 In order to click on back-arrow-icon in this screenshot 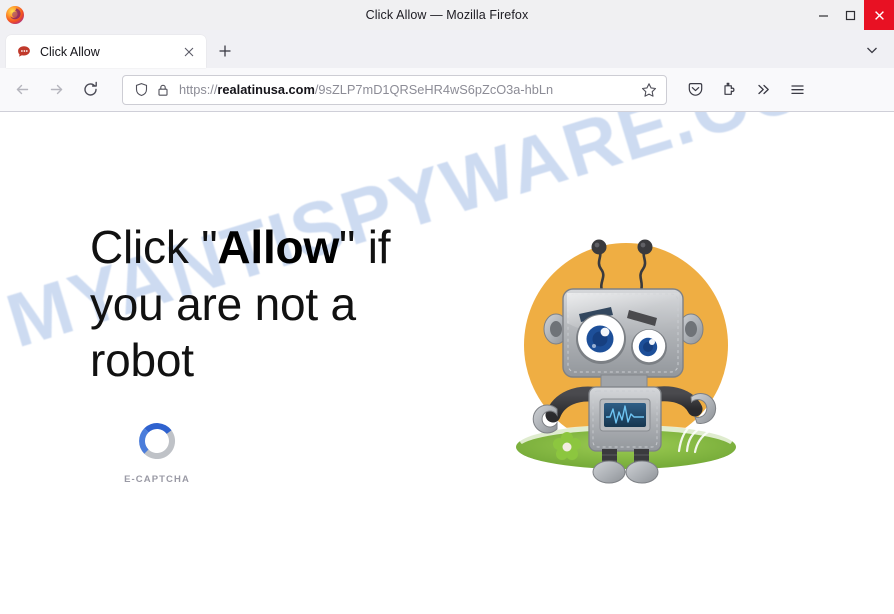, I will do `click(22, 90)`.